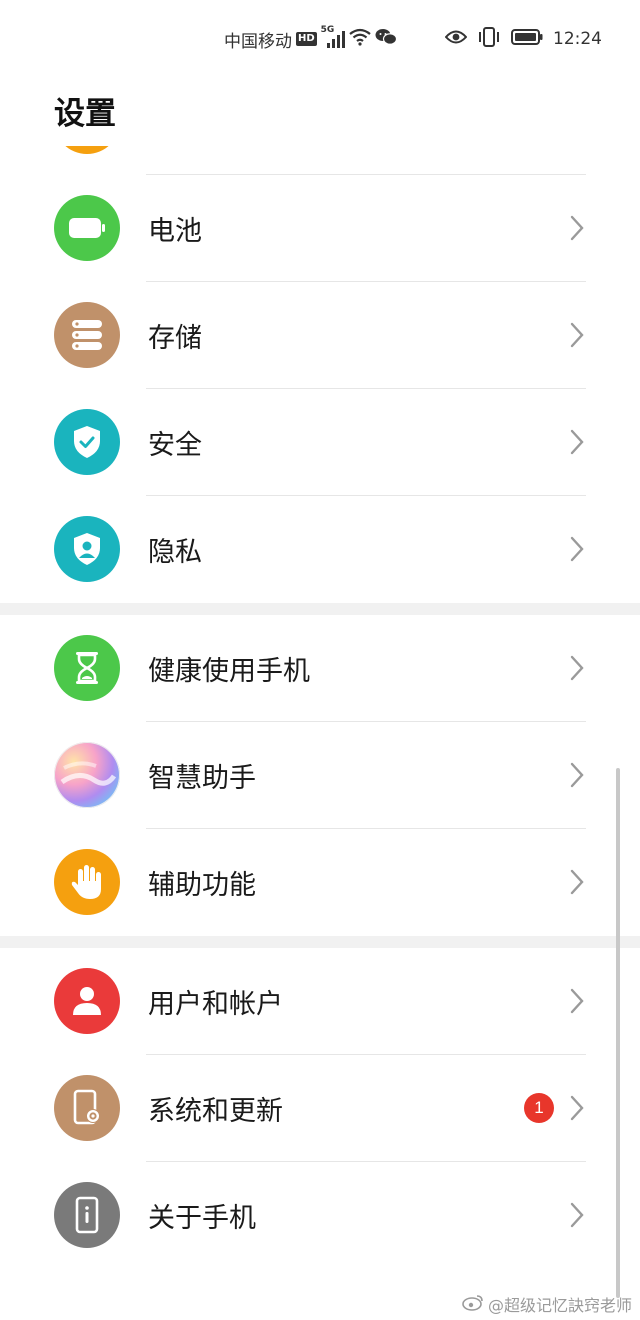 The width and height of the screenshot is (640, 1320). I want to click on weibo-icon, so click(473, 1304).